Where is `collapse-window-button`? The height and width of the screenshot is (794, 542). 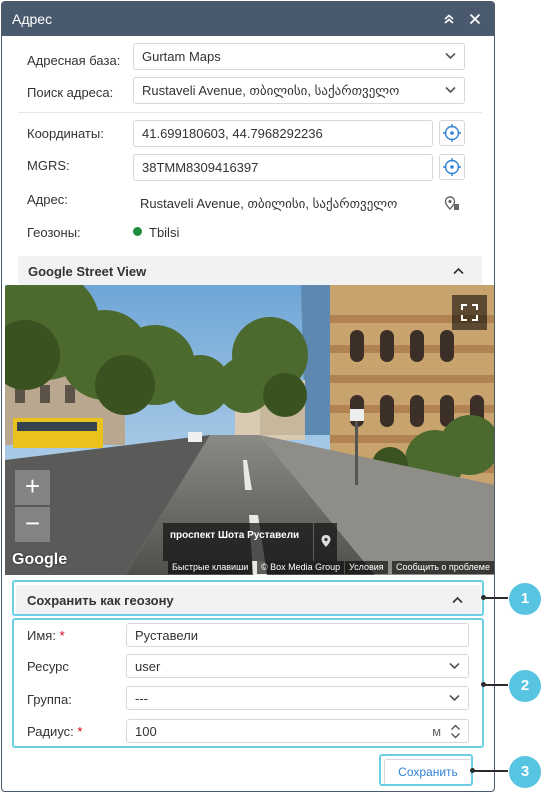
collapse-window-button is located at coordinates (449, 19).